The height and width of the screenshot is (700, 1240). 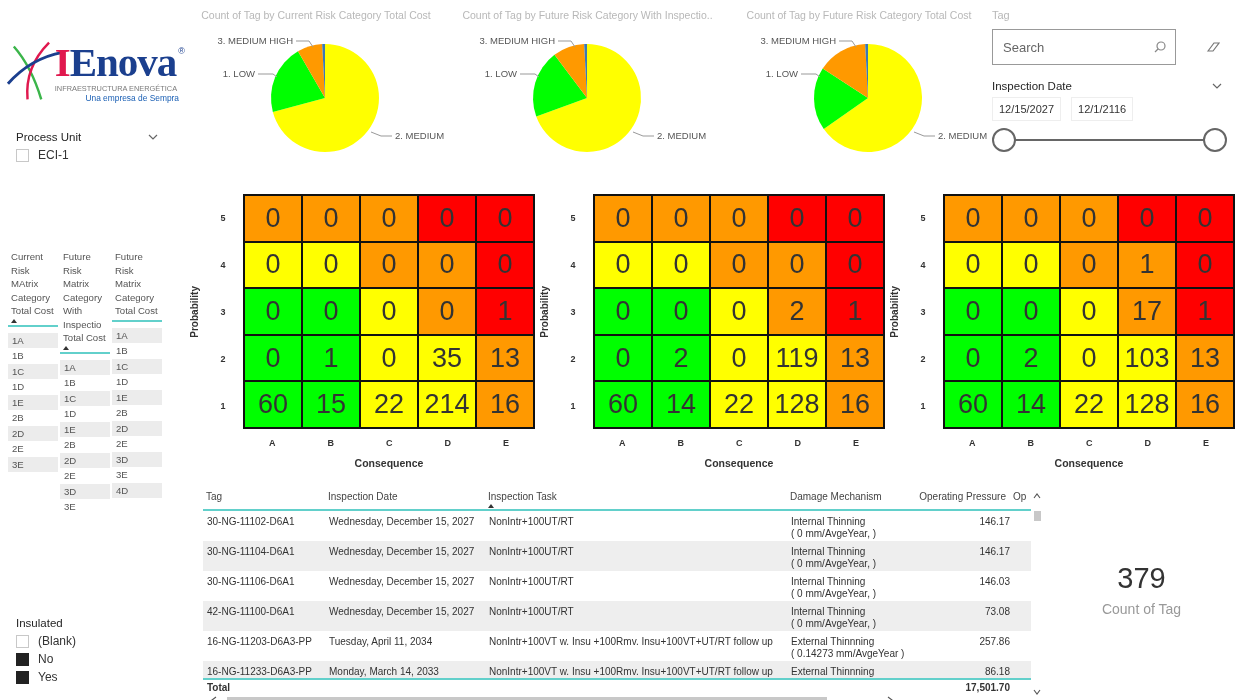 What do you see at coordinates (39, 623) in the screenshot?
I see `slicer-title: Insulated` at bounding box center [39, 623].